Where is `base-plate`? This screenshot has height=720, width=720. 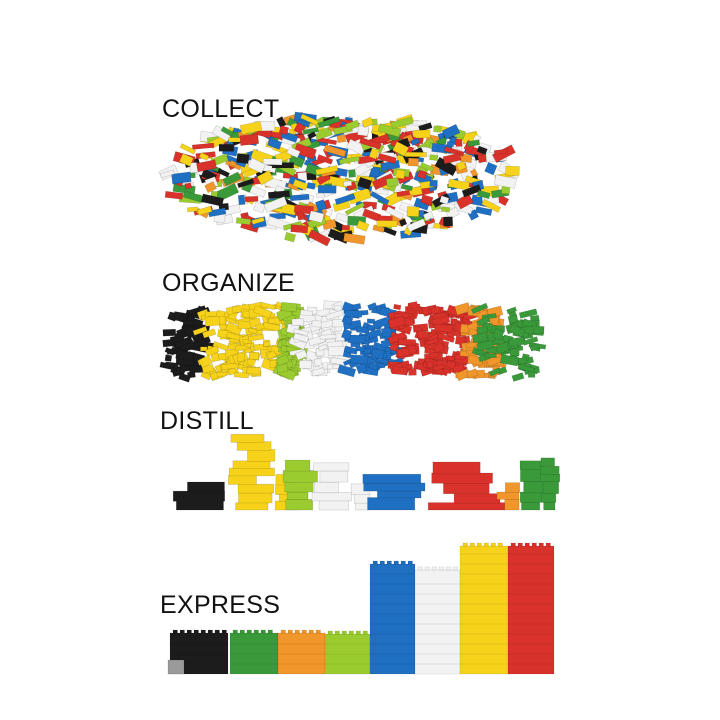 base-plate is located at coordinates (176, 667).